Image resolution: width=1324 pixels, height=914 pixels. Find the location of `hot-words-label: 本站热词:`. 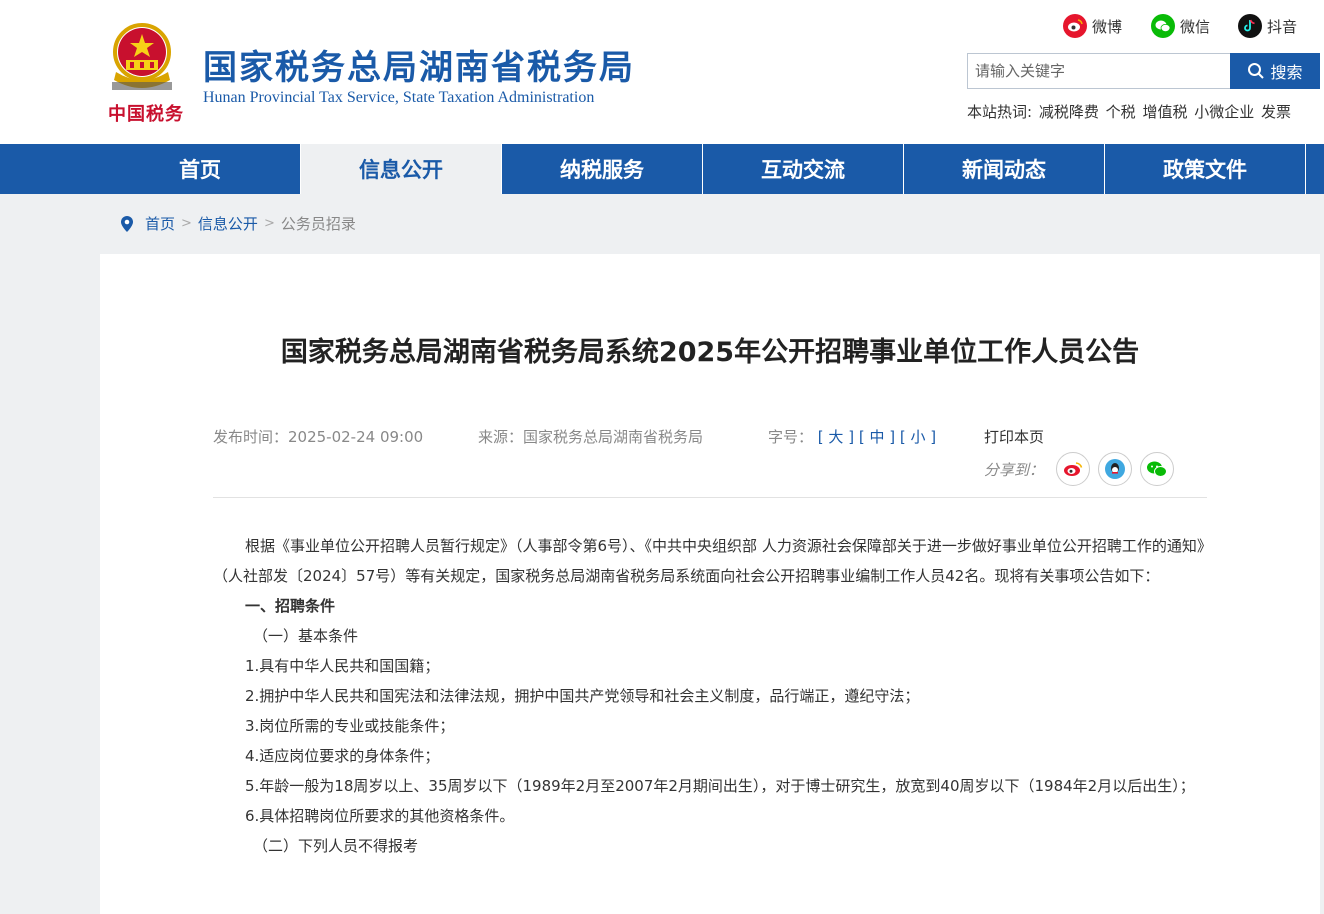

hot-words-label: 本站热词: is located at coordinates (1000, 112).